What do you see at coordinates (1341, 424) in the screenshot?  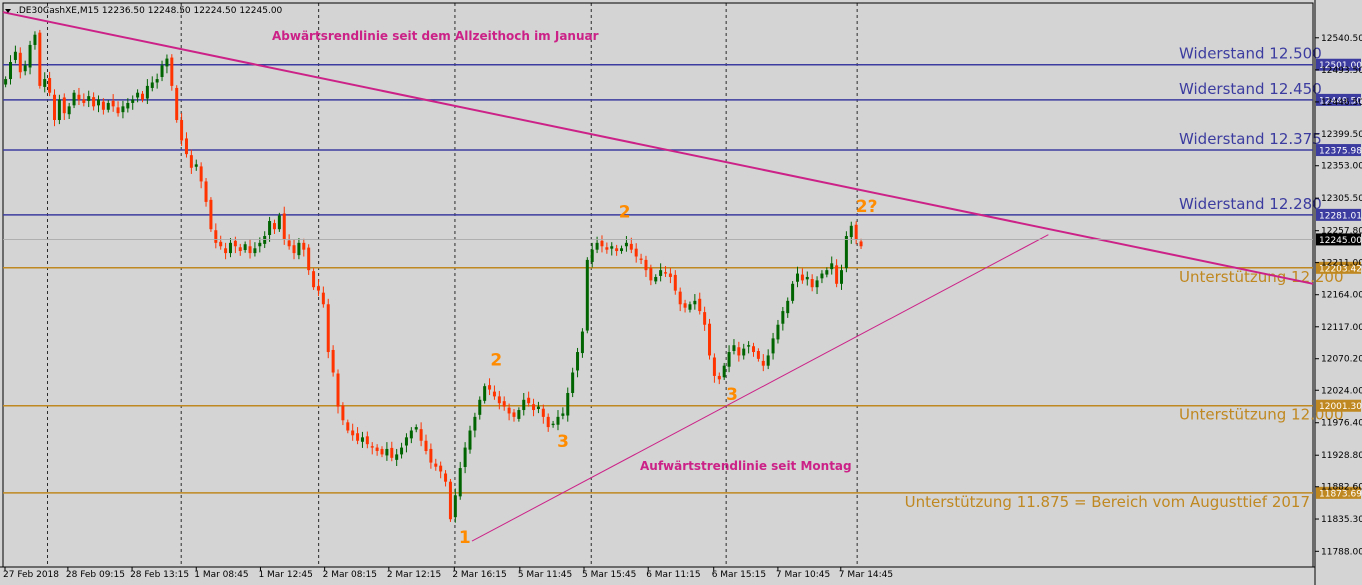 I see `price-tick-label-12: 11976.40` at bounding box center [1341, 424].